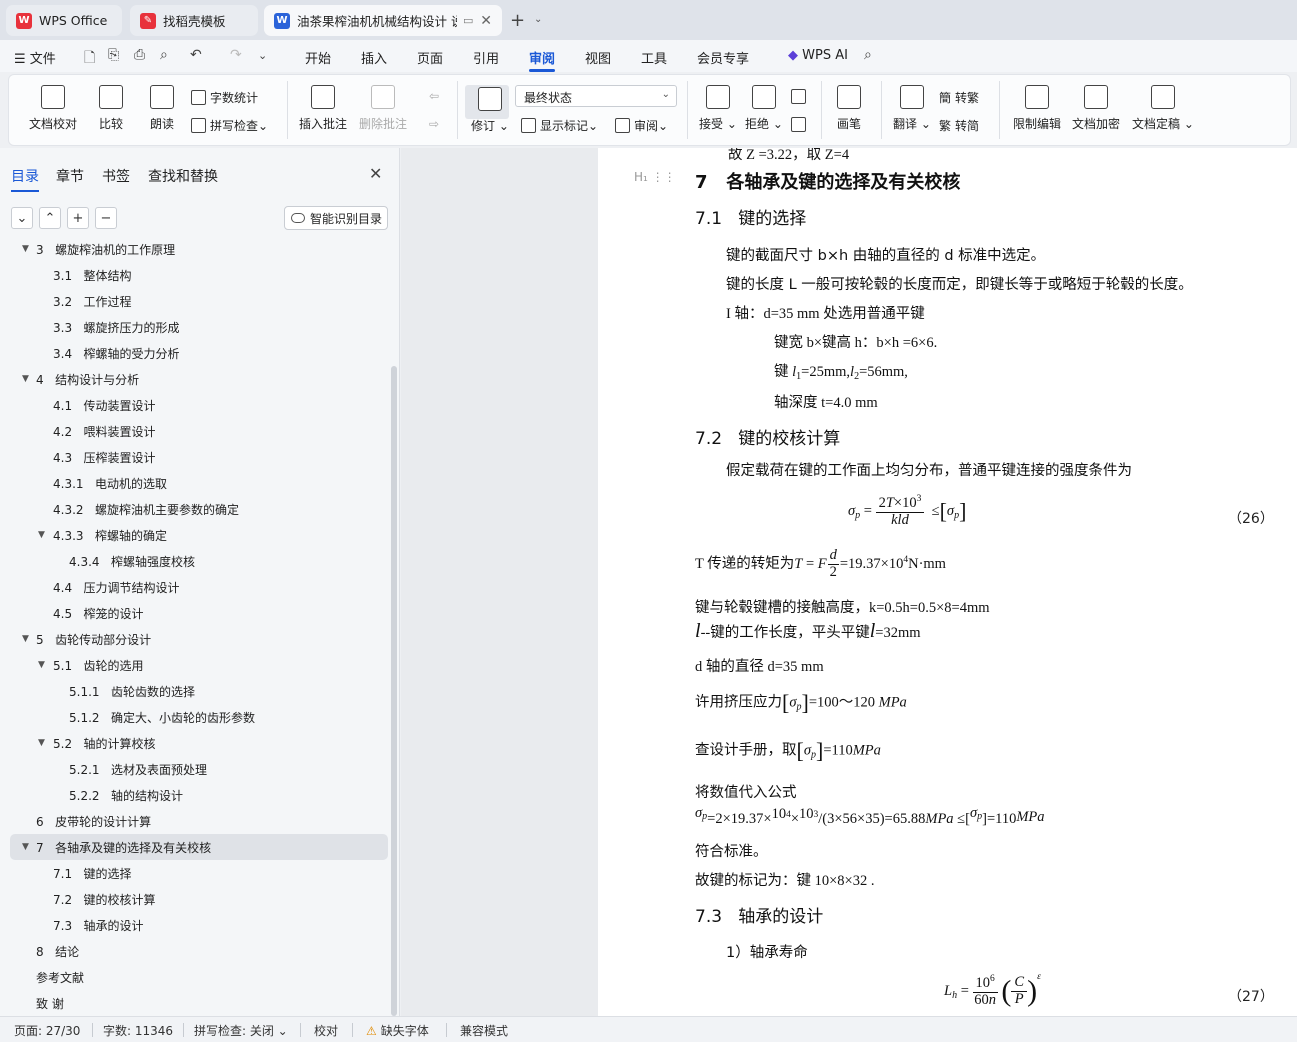  What do you see at coordinates (236, 55) in the screenshot?
I see `redo-icon: ↷` at bounding box center [236, 55].